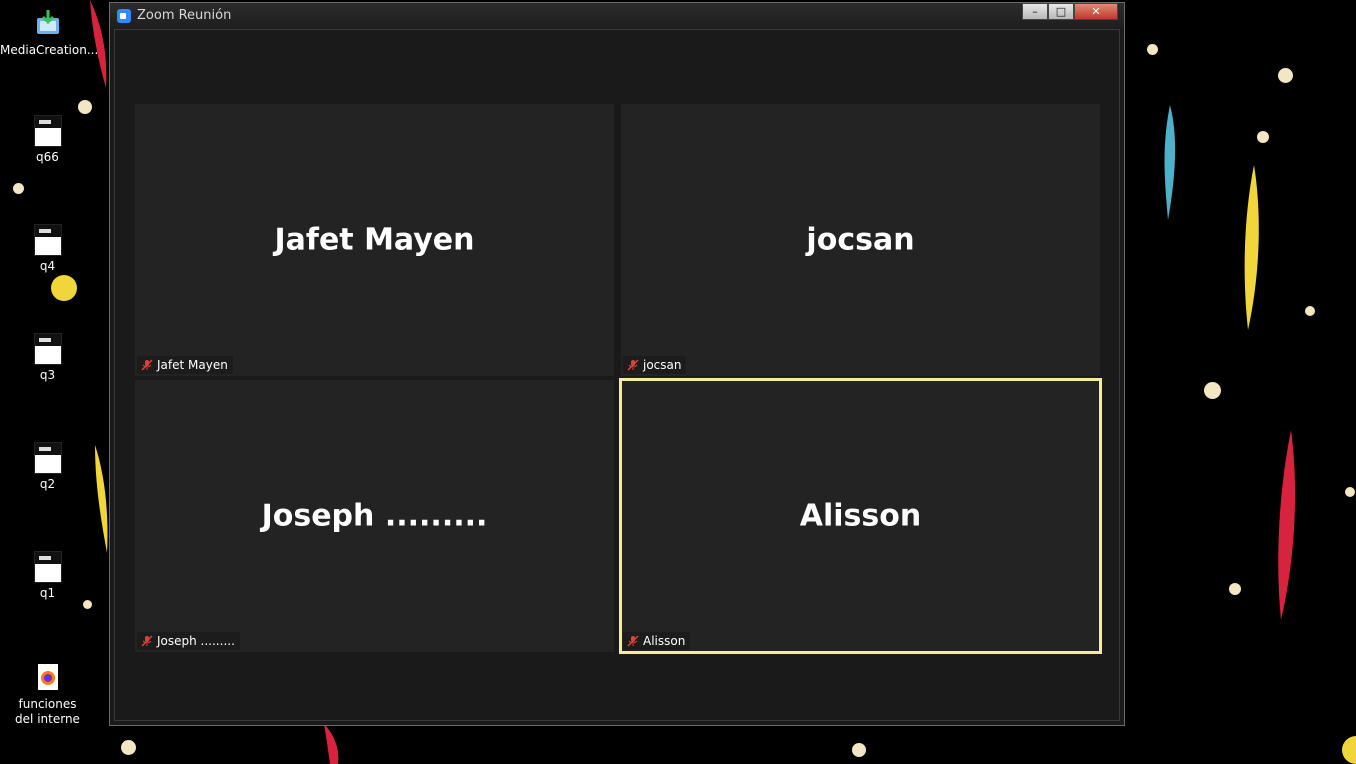  I want to click on close-button: ✕, so click(1096, 11).